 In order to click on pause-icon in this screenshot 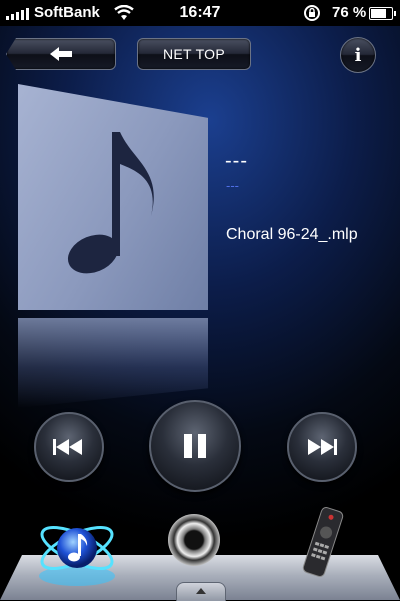, I will do `click(195, 446)`.